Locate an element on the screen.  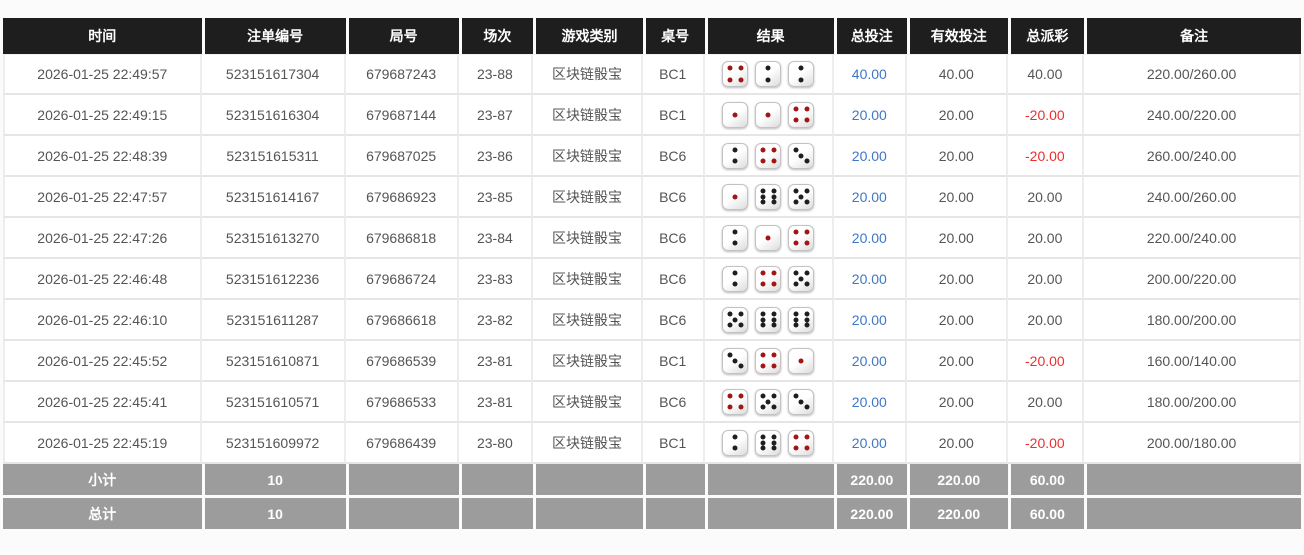
cell-remark: 260.00/240.00 is located at coordinates (1192, 156).